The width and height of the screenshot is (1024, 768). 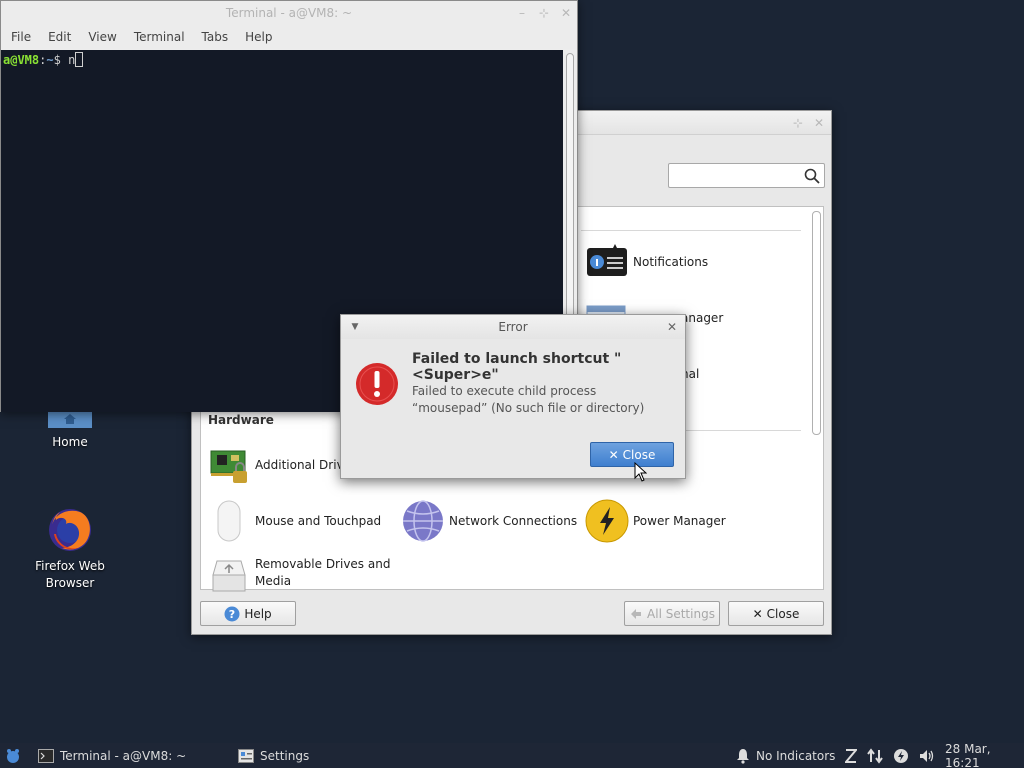 I want to click on additional-drivers-icon, so click(x=229, y=465).